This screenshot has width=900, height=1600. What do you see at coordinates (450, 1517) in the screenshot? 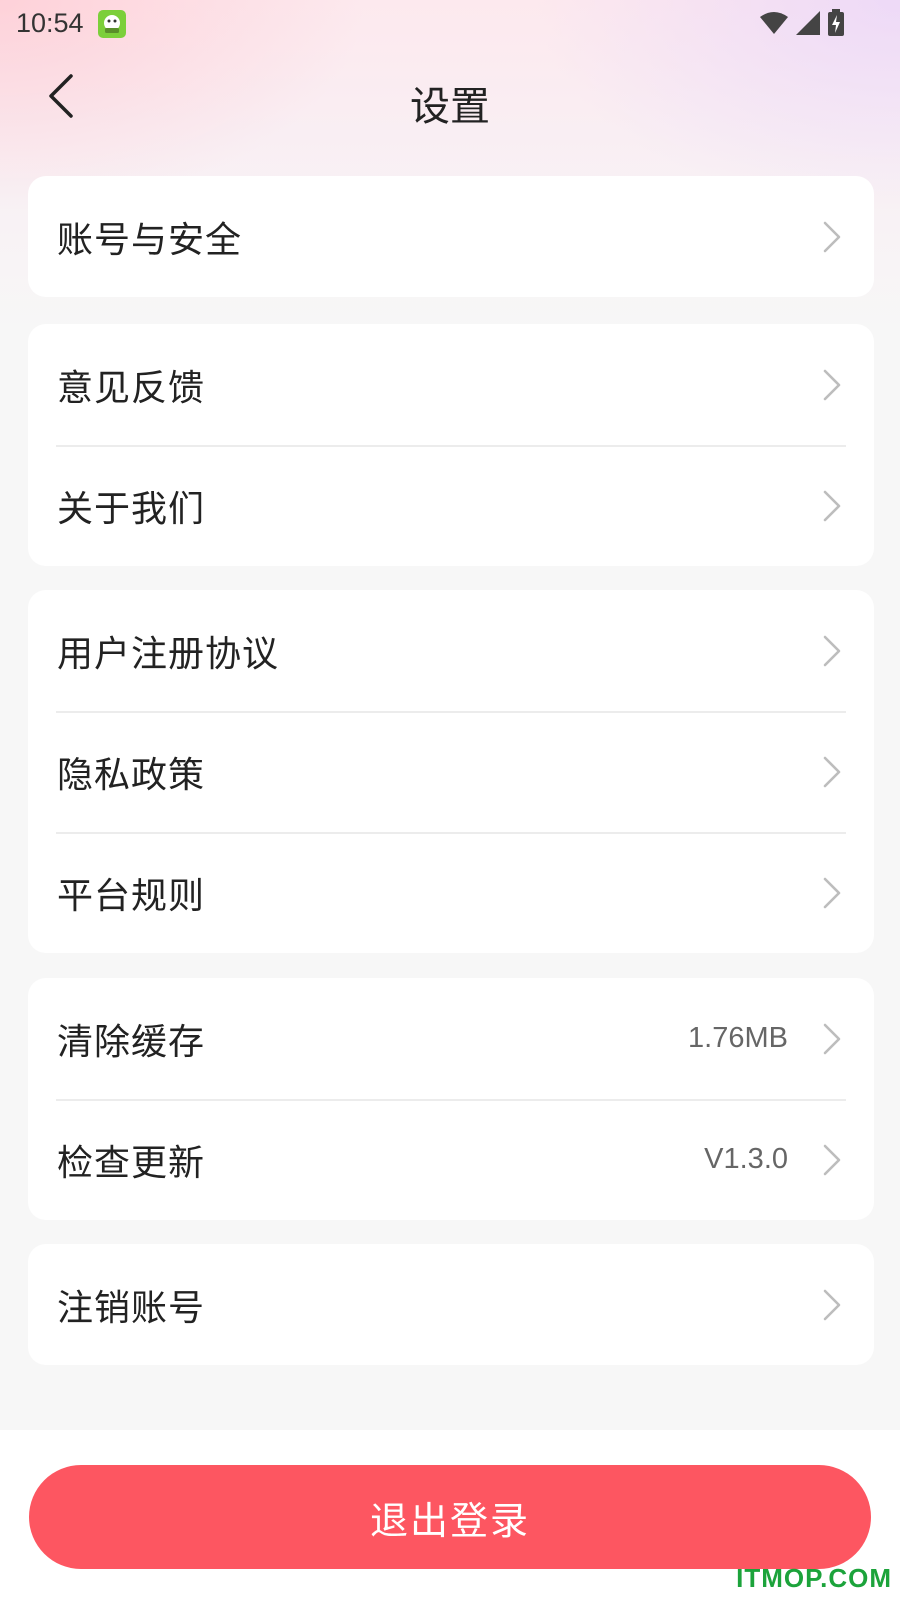
I see `logout-button: 退出登录` at bounding box center [450, 1517].